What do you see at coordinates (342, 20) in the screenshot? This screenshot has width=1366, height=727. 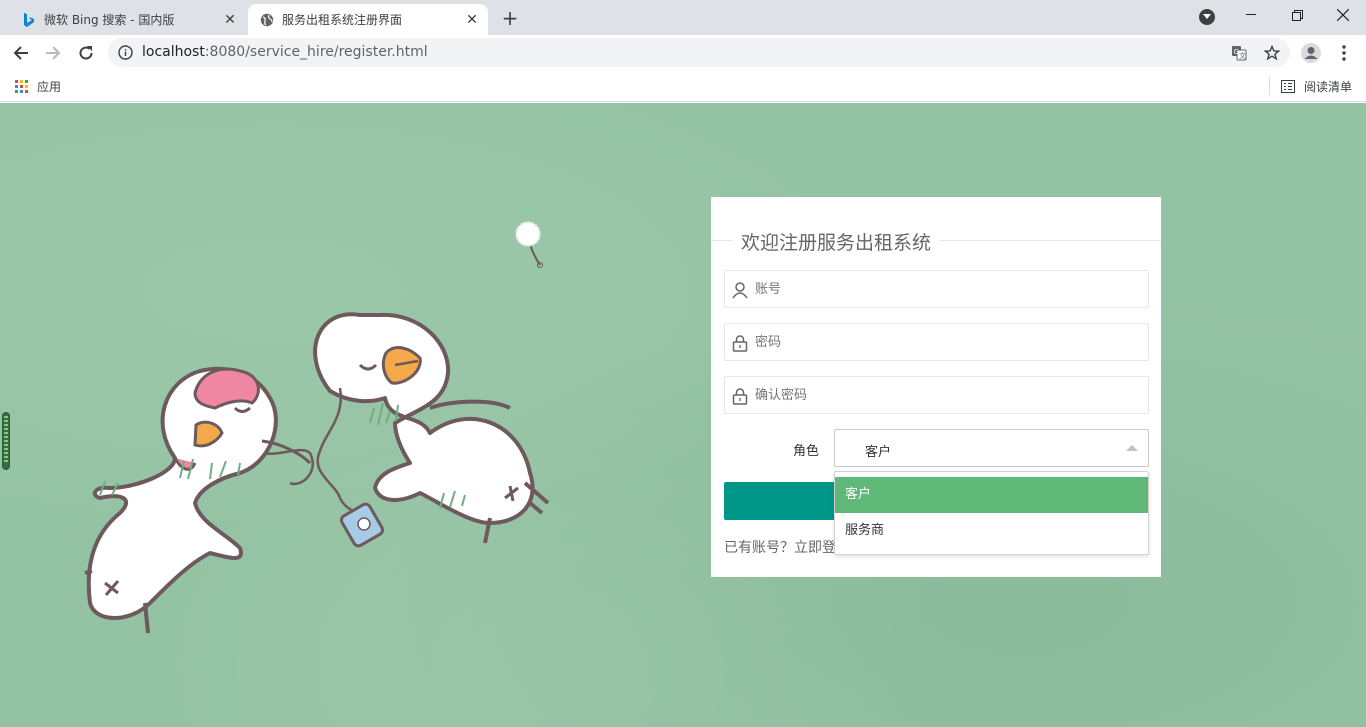 I see `tab-title: 服务出租系统注册界面` at bounding box center [342, 20].